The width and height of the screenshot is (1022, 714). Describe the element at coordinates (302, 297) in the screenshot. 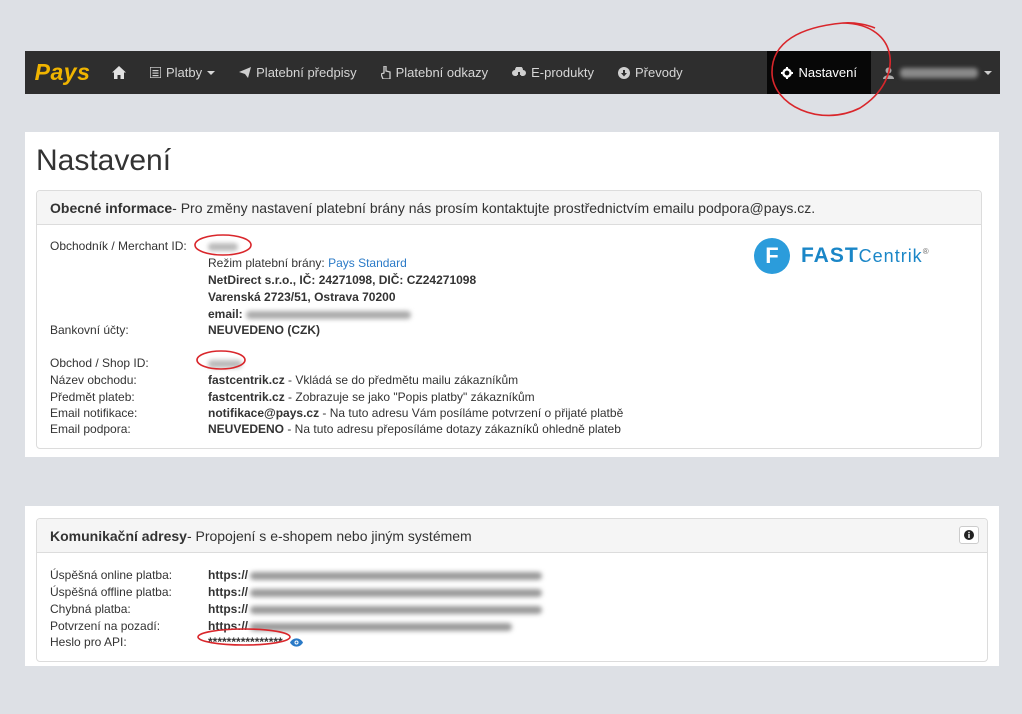

I see `company-address: Varenská 2723/51, Ostrava 70200` at that location.